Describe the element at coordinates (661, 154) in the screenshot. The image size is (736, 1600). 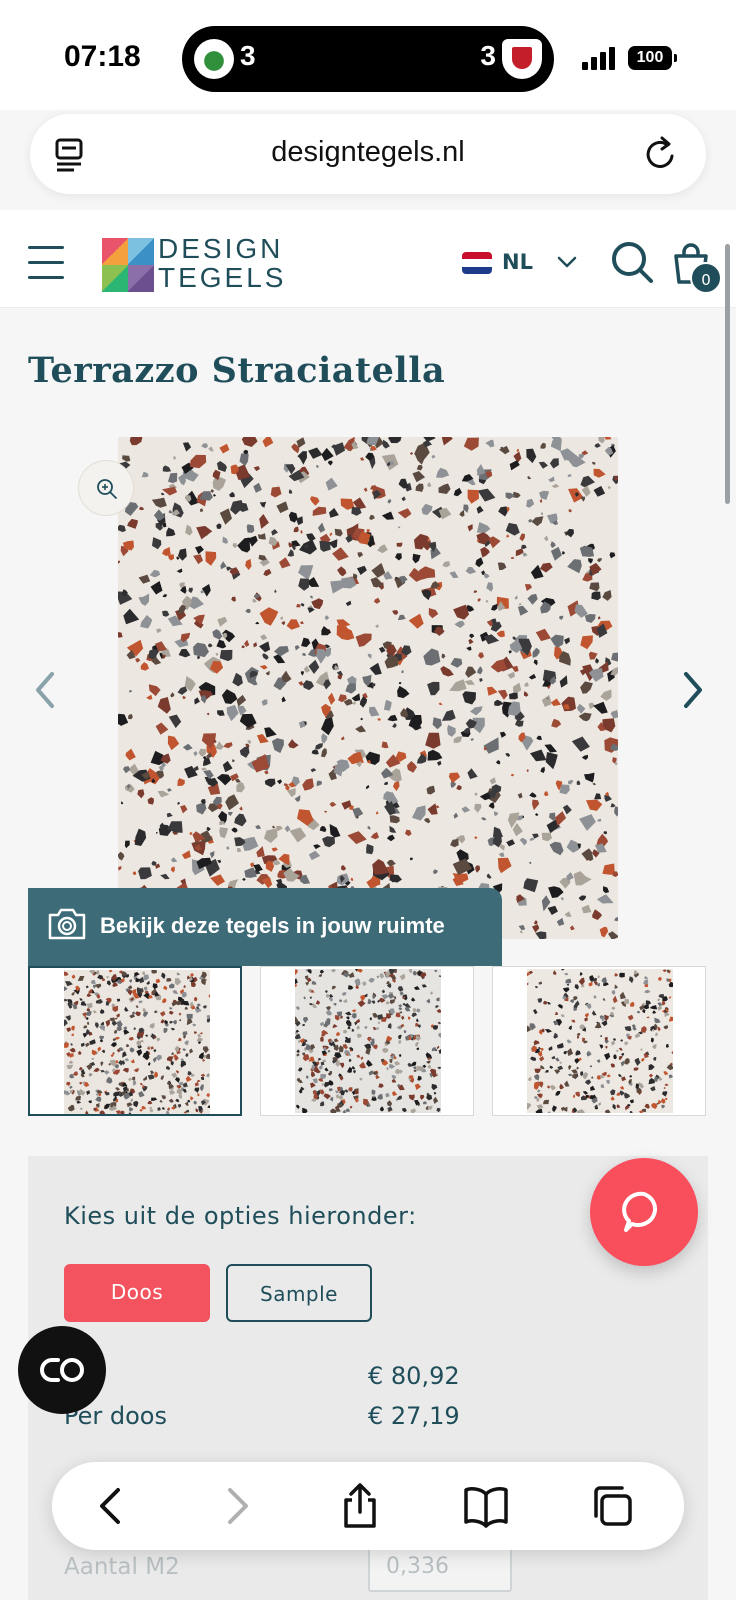
I see `reload-icon` at that location.